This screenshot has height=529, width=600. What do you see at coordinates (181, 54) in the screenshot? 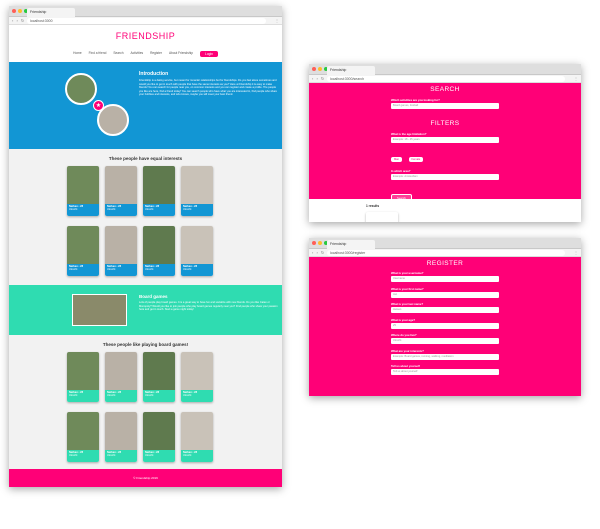
I see `nav-about: About Friendship` at bounding box center [181, 54].